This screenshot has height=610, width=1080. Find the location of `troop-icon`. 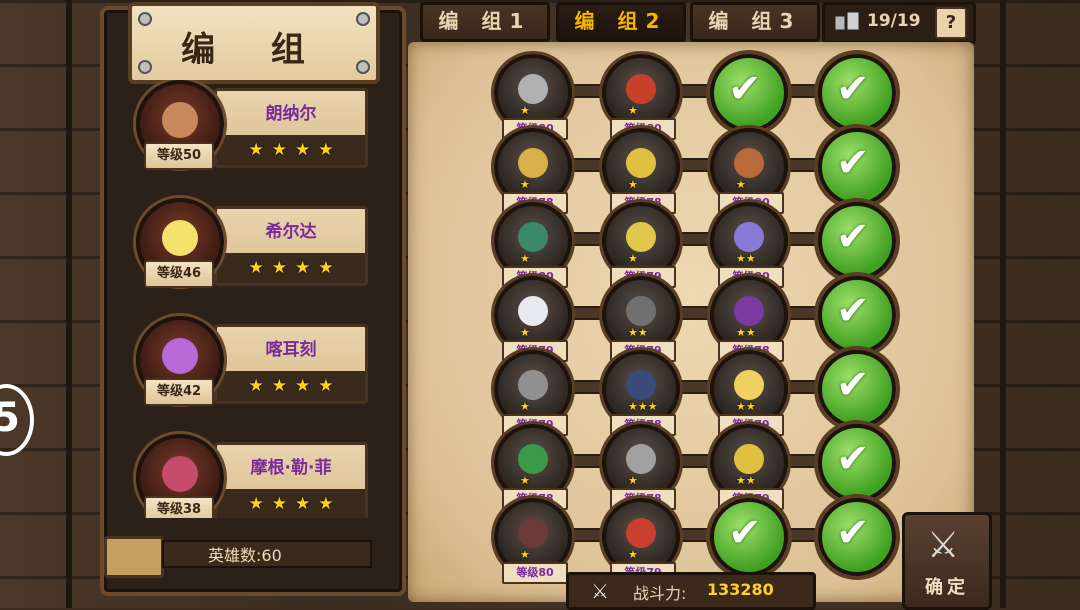

troop-icon is located at coordinates (847, 21).